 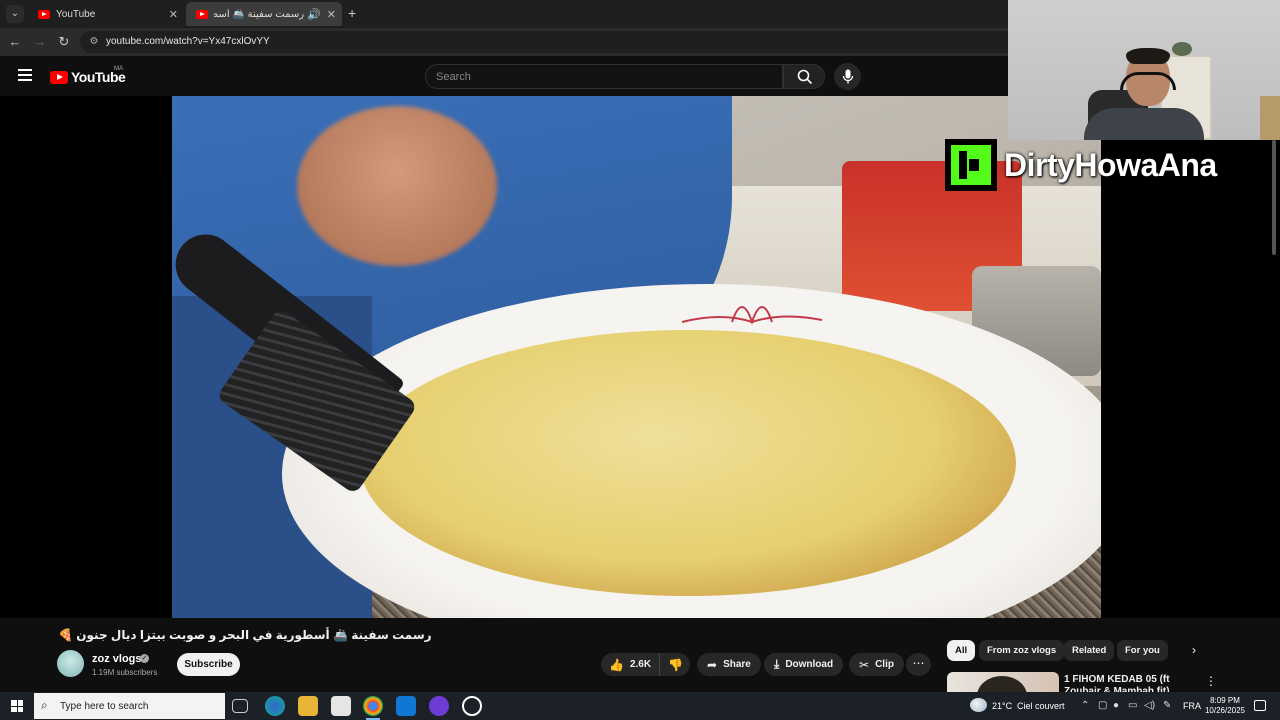 I want to click on site-info-icon: ⚙, so click(x=94, y=42).